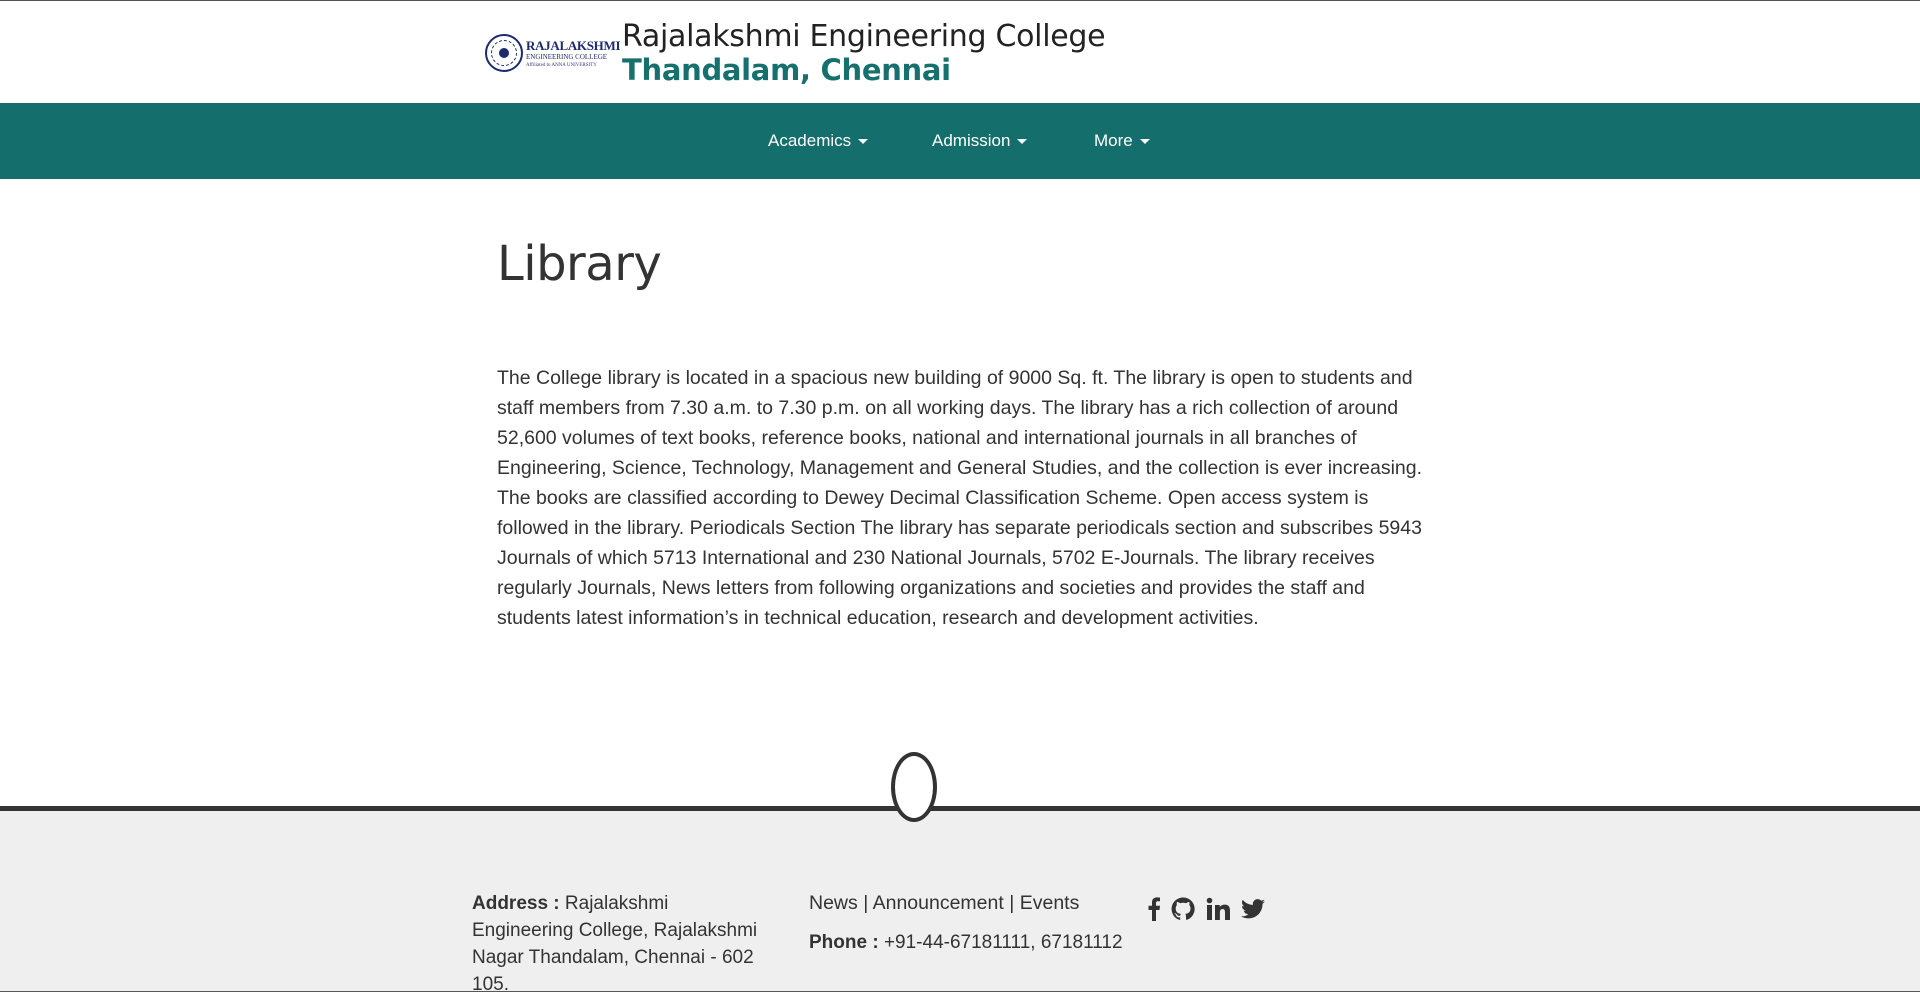 Image resolution: width=1920 pixels, height=998 pixels. Describe the element at coordinates (844, 942) in the screenshot. I see `phone-label: Phone :` at that location.